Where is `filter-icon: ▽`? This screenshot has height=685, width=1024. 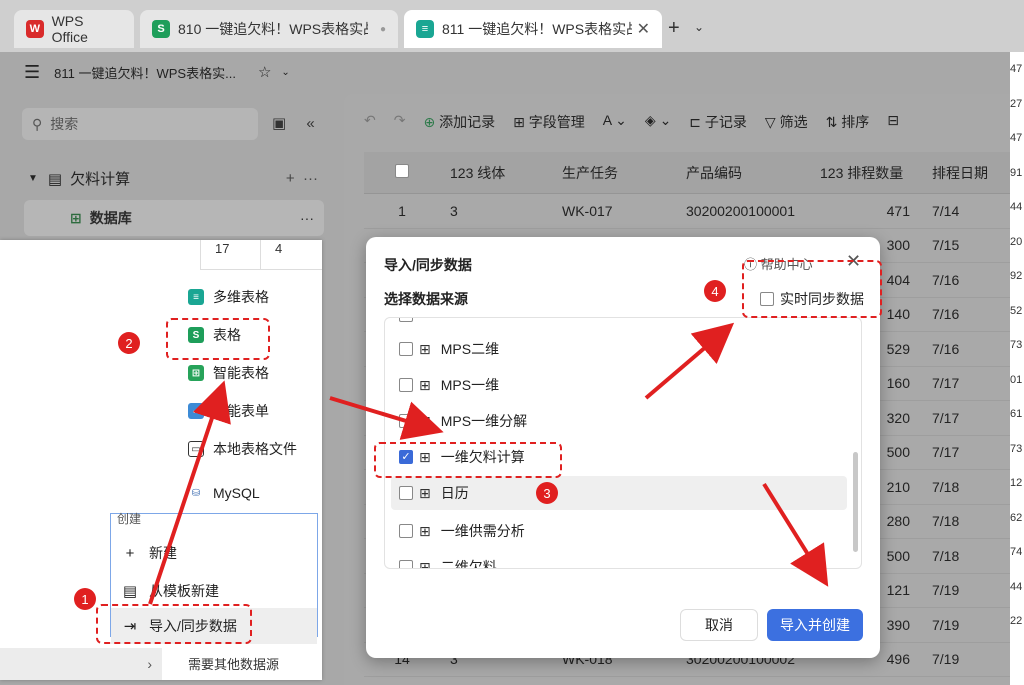
filter-icon: ▽ is located at coordinates (770, 122).